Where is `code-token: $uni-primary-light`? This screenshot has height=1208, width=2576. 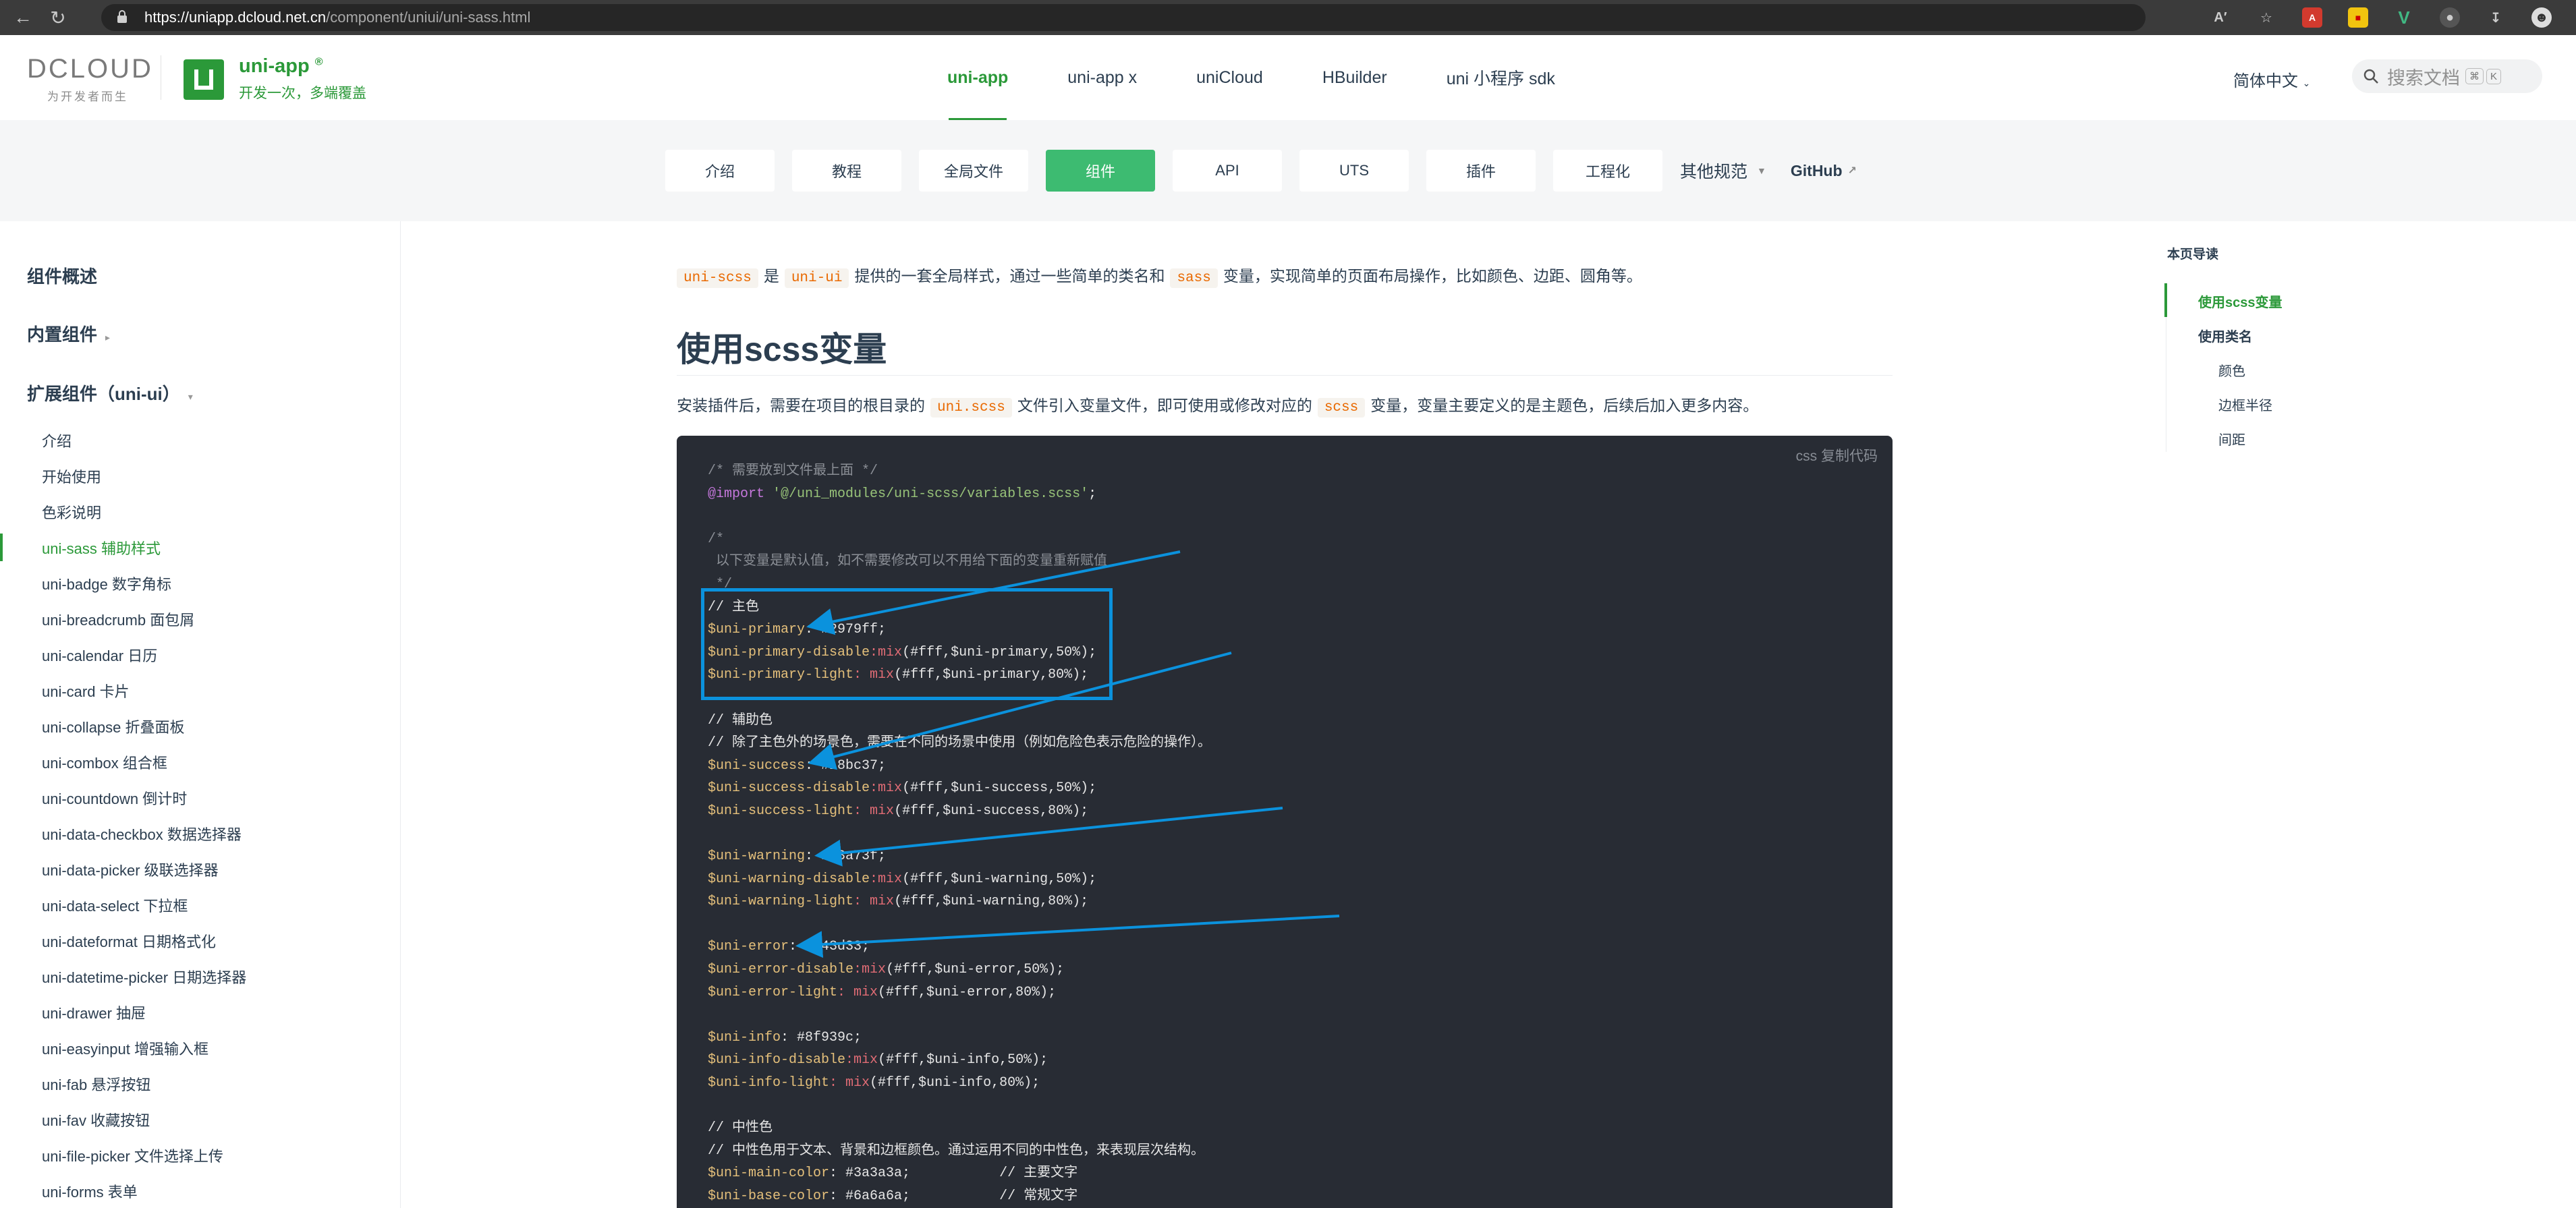 code-token: $uni-primary-light is located at coordinates (781, 675).